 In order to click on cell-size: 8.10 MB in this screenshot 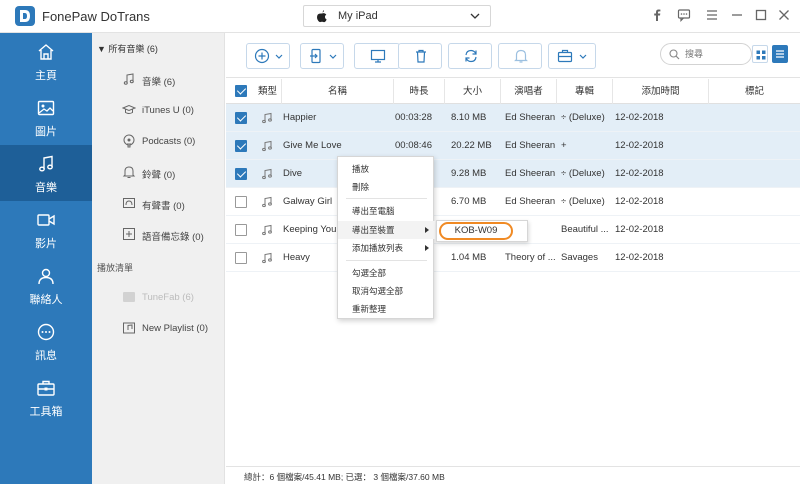, I will do `click(469, 117)`.